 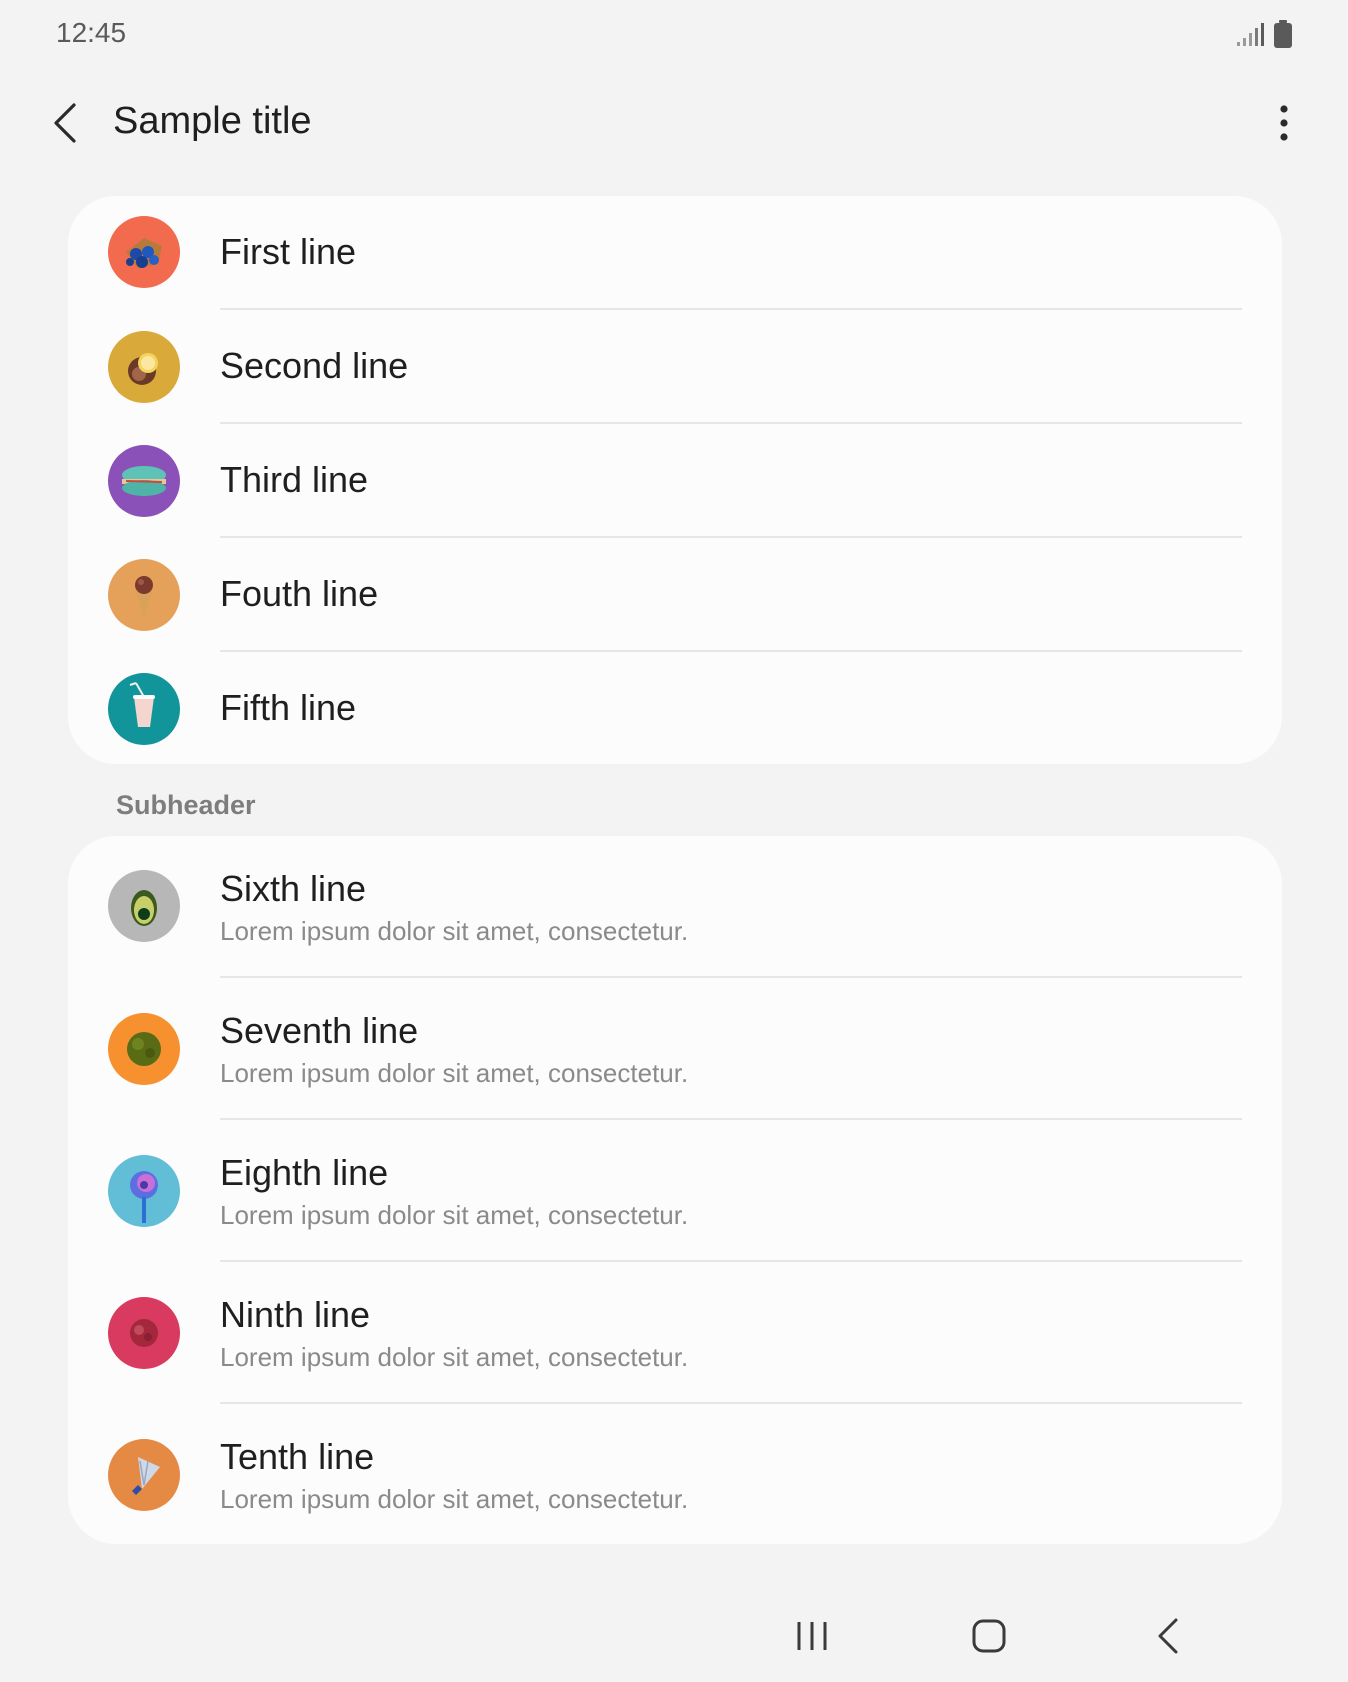 I want to click on avocado-icon, so click(x=144, y=906).